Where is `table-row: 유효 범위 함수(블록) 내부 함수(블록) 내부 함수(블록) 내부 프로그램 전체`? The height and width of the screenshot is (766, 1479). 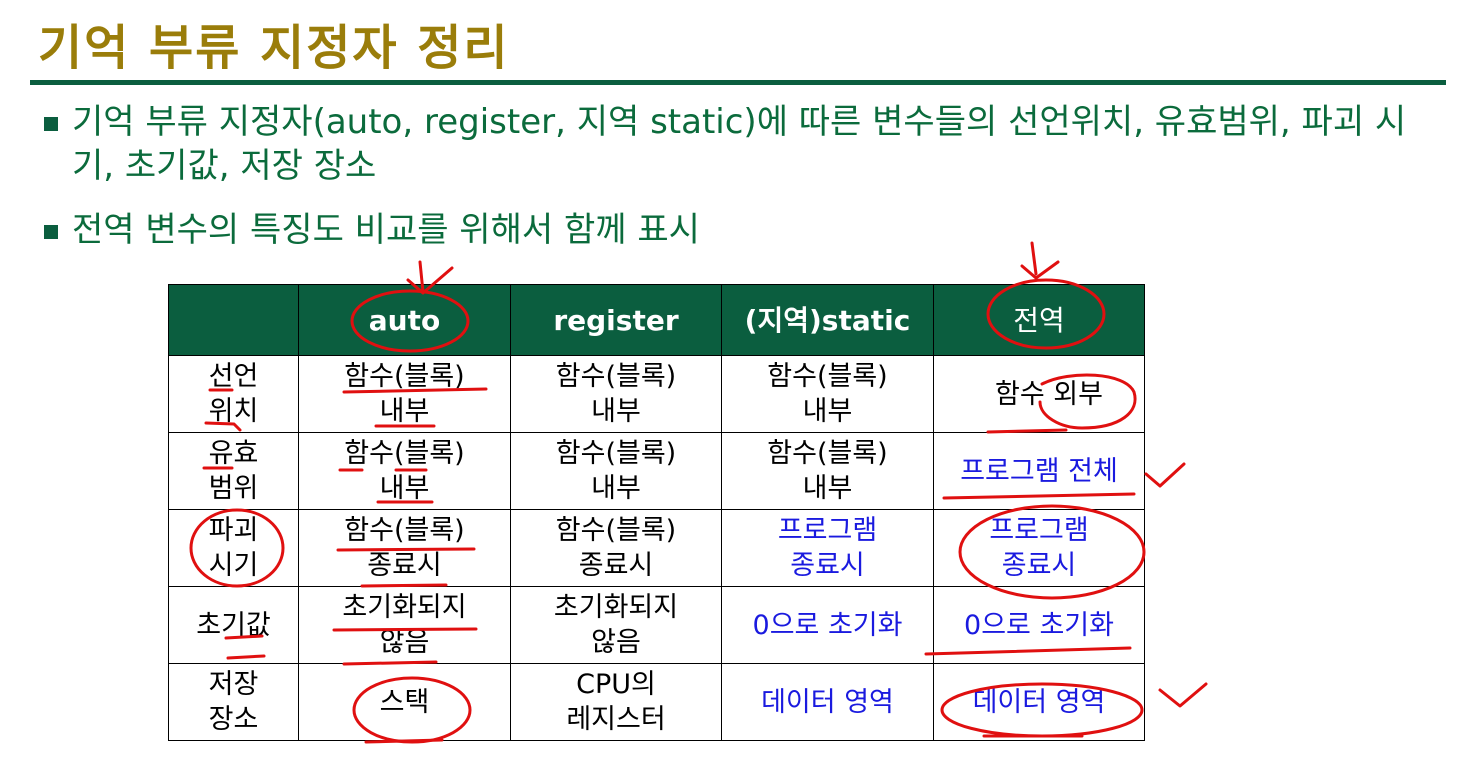 table-row: 유효 범위 함수(블록) 내부 함수(블록) 내부 함수(블록) 내부 프로그램 전체 is located at coordinates (656, 471).